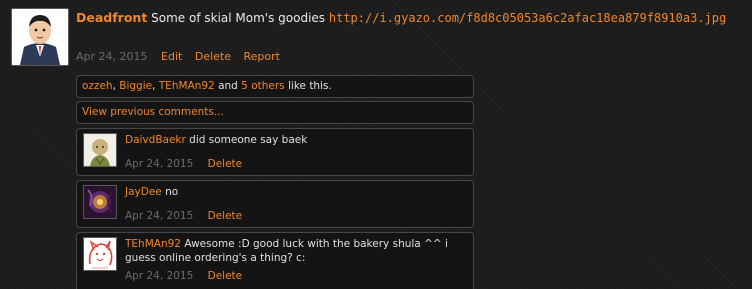 Image resolution: width=752 pixels, height=289 pixels. Describe the element at coordinates (112, 56) in the screenshot. I see `post-date: Apr 24, 2015` at that location.